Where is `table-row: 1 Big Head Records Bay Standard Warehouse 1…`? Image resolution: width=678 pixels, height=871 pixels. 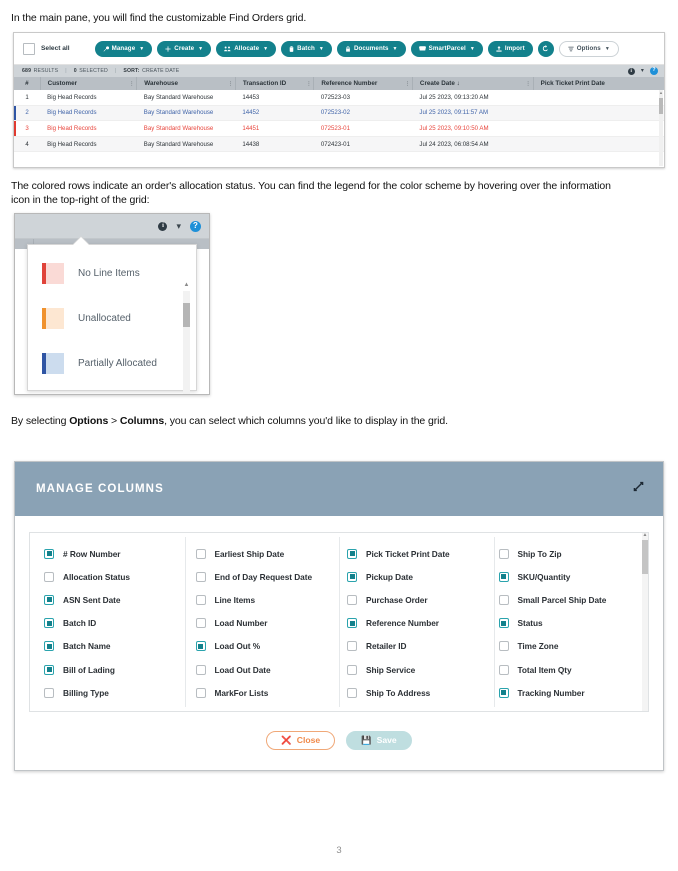 table-row: 1 Big Head Records Bay Standard Warehouse 1… is located at coordinates (339, 98).